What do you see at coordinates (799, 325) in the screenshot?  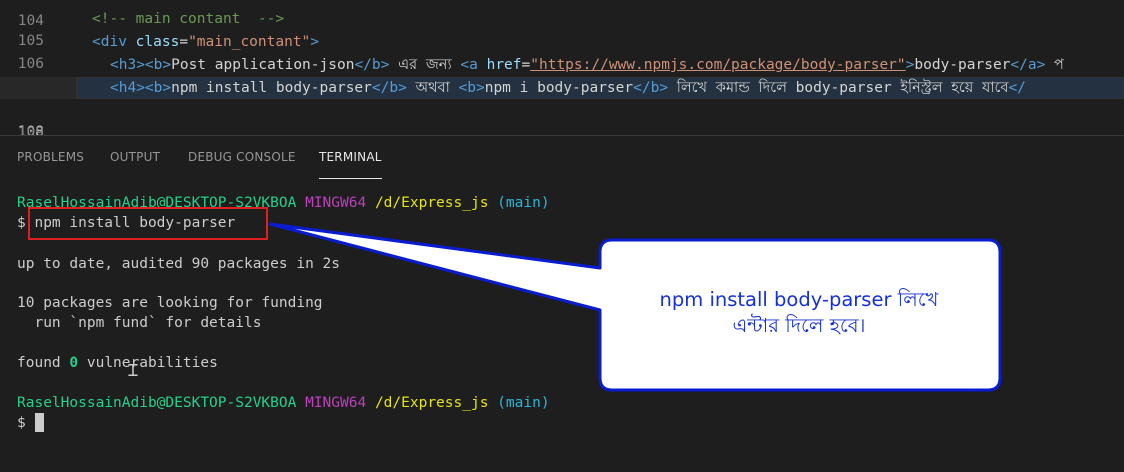 I see `callout-line: এন্টার দিলে হবে।` at bounding box center [799, 325].